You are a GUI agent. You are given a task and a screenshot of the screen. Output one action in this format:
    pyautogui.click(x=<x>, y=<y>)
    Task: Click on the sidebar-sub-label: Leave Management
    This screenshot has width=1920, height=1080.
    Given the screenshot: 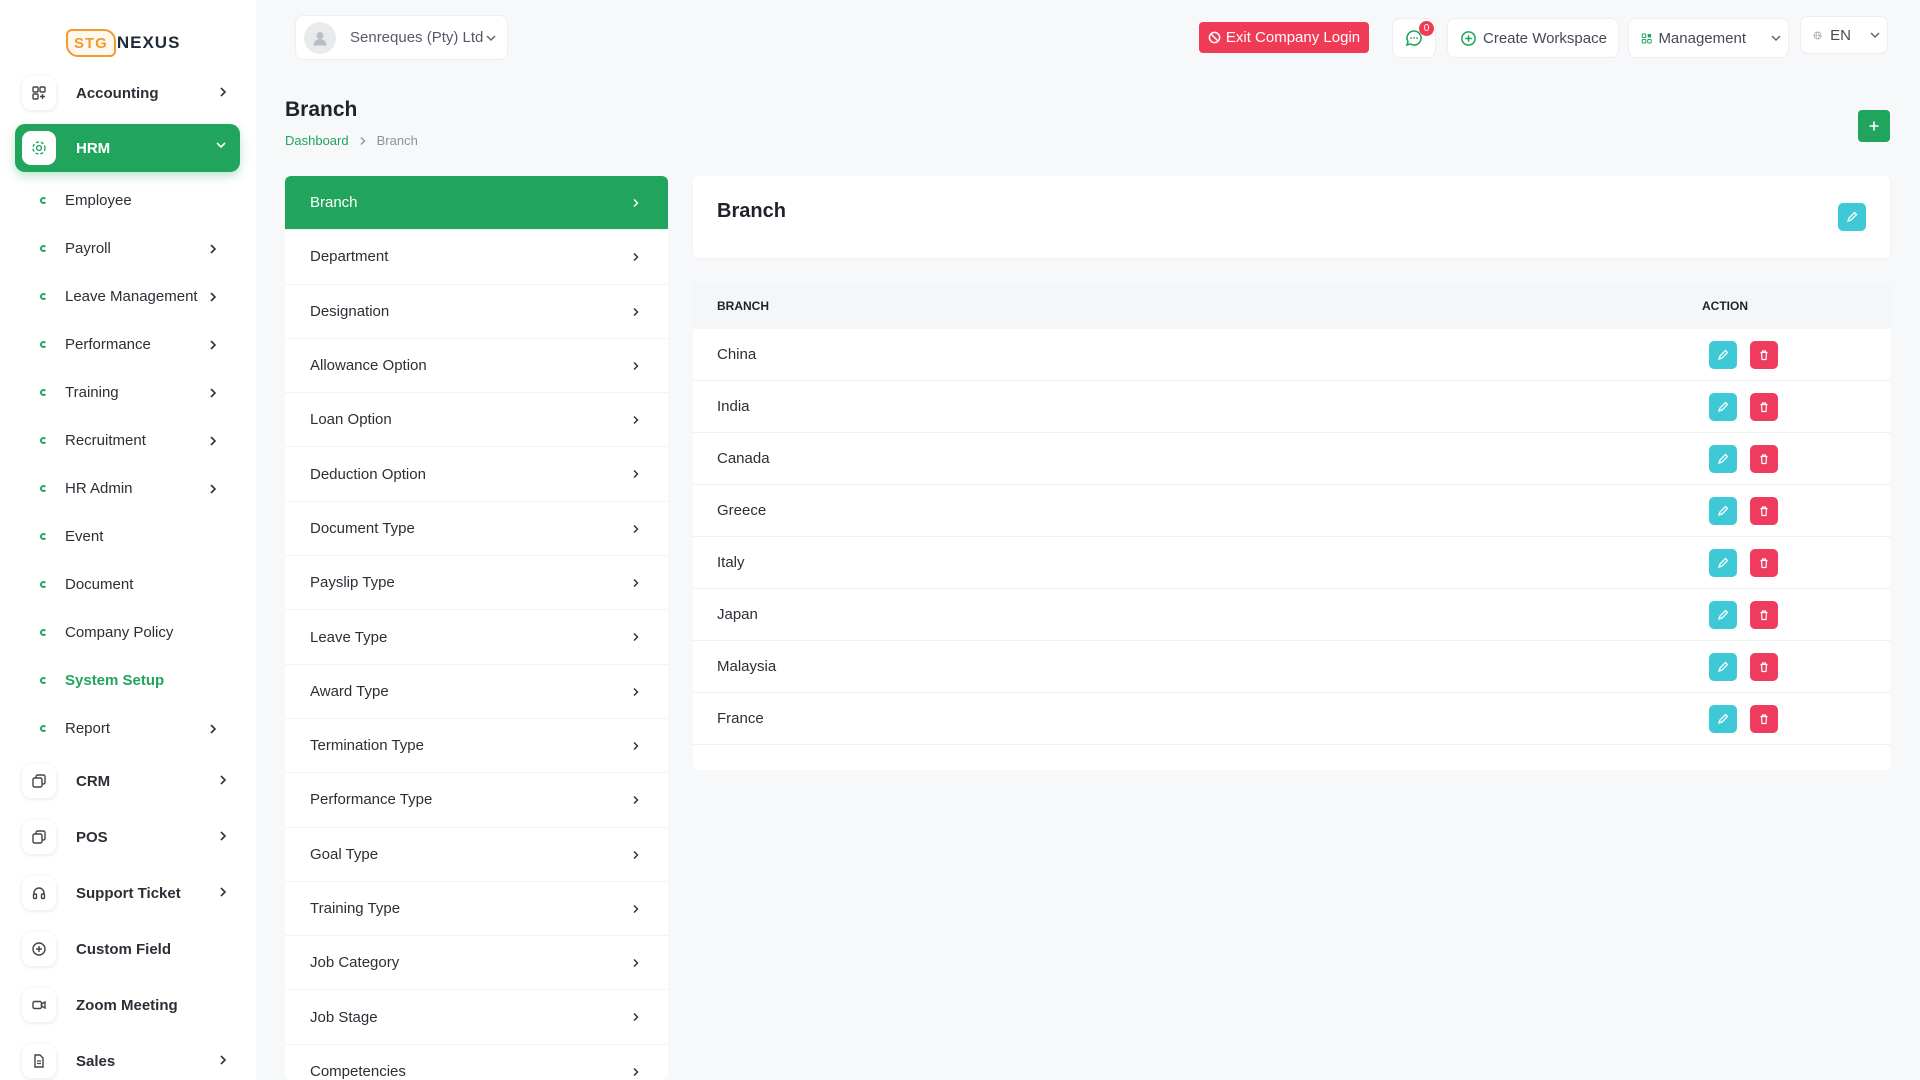 What is the action you would take?
    pyautogui.click(x=131, y=296)
    